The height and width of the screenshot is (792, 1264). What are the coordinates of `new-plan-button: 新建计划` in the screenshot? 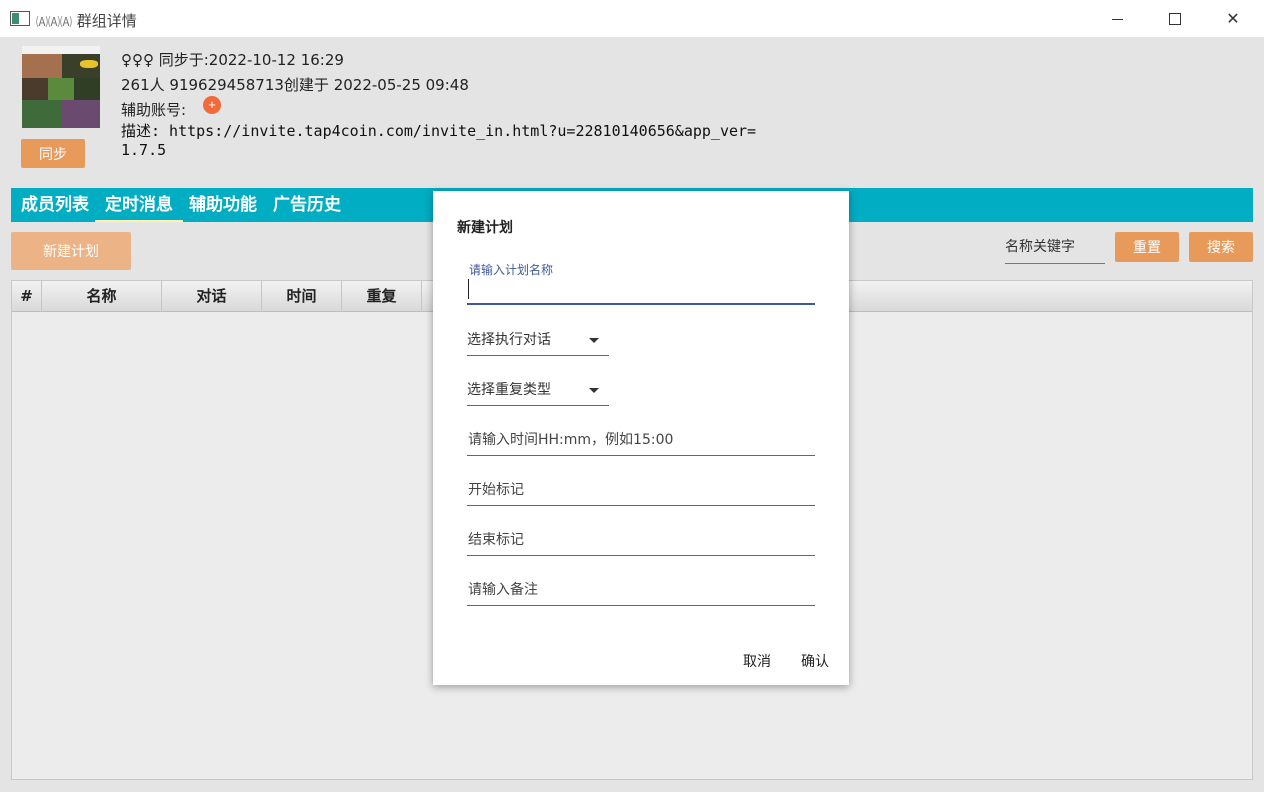 It's located at (71, 251).